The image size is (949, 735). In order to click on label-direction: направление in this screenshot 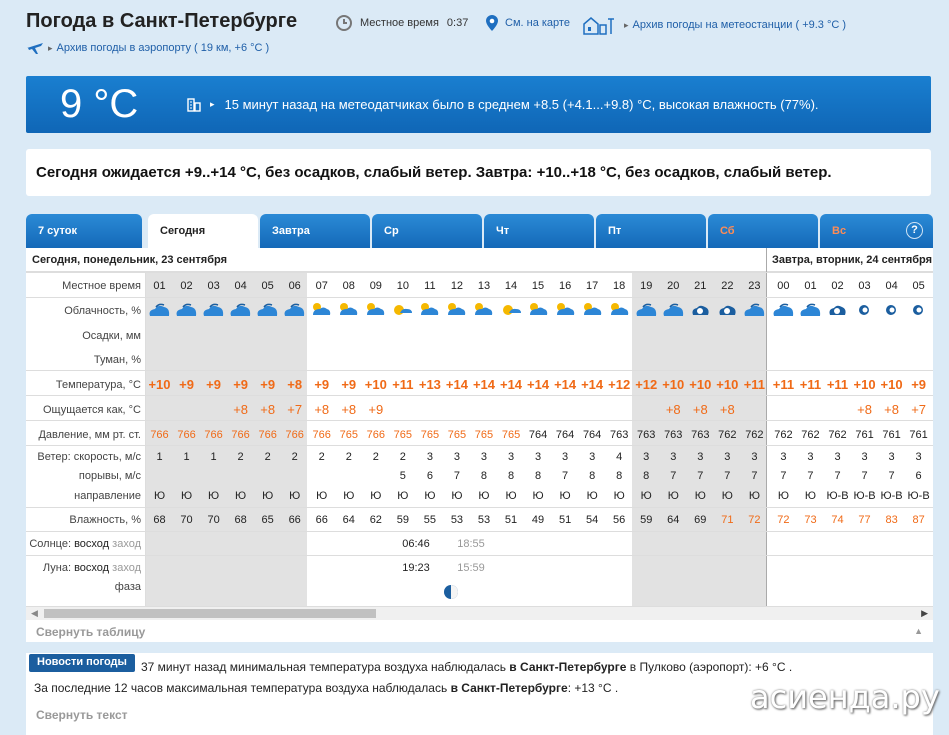, I will do `click(107, 496)`.